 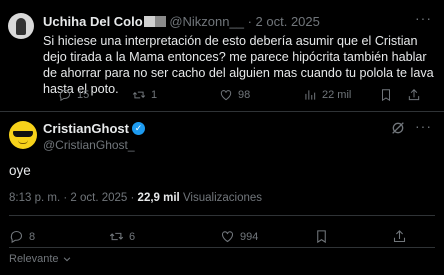 What do you see at coordinates (83, 95) in the screenshot?
I see `reply-count: 15` at bounding box center [83, 95].